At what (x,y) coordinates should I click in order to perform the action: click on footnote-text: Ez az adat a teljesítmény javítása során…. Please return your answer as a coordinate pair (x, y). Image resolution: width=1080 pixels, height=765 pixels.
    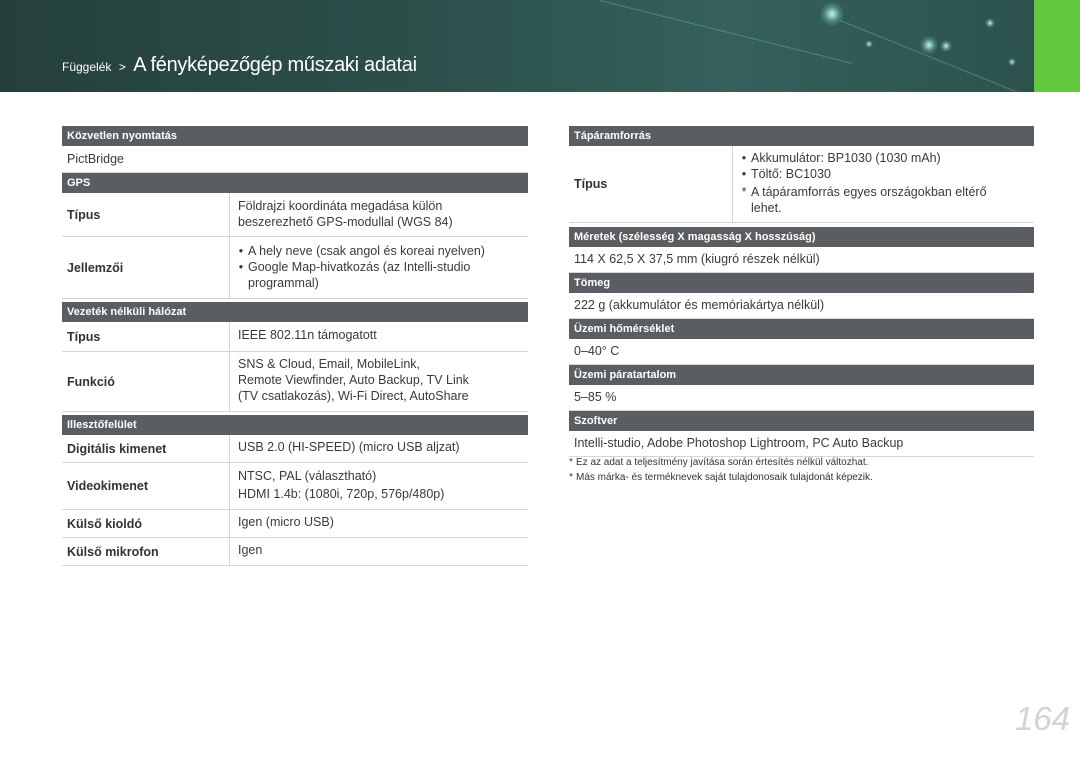
    Looking at the image, I should click on (722, 462).